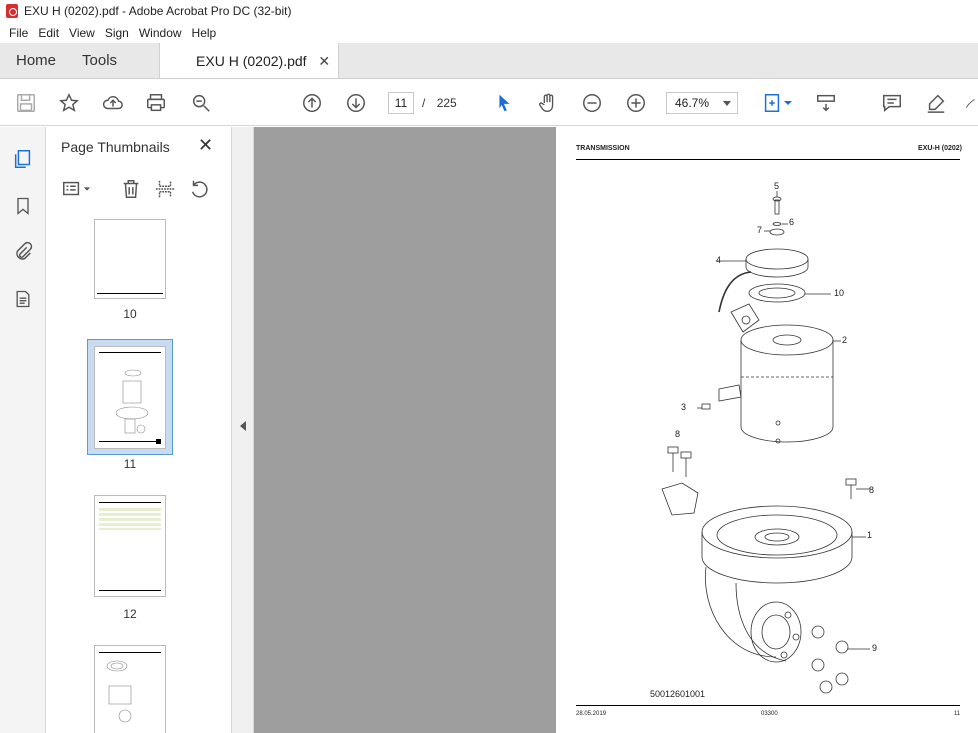 The image size is (978, 733). What do you see at coordinates (636, 103) in the screenshot?
I see `zoom-in-icon` at bounding box center [636, 103].